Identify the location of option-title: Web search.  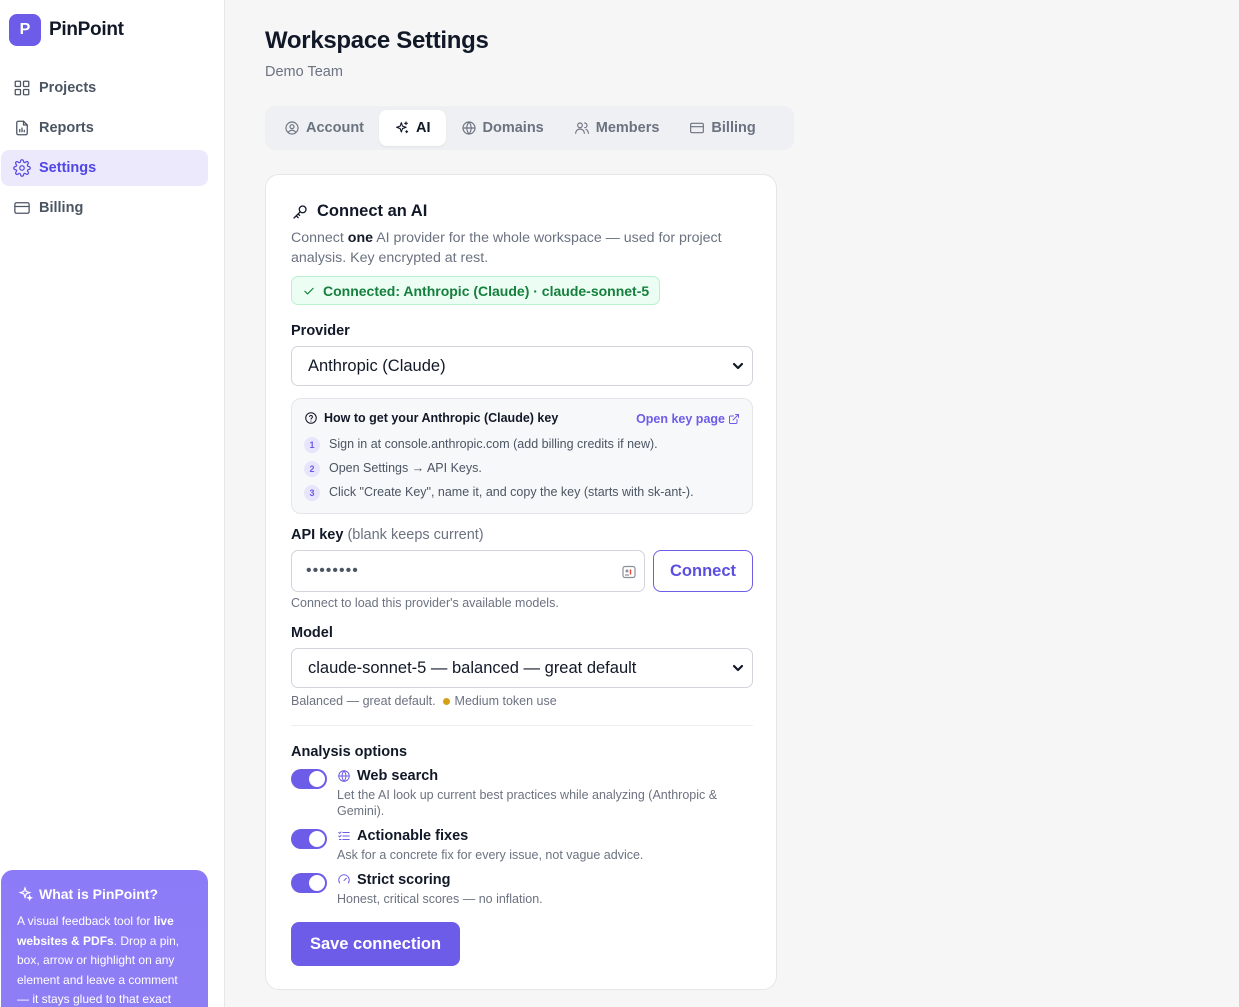
(387, 776).